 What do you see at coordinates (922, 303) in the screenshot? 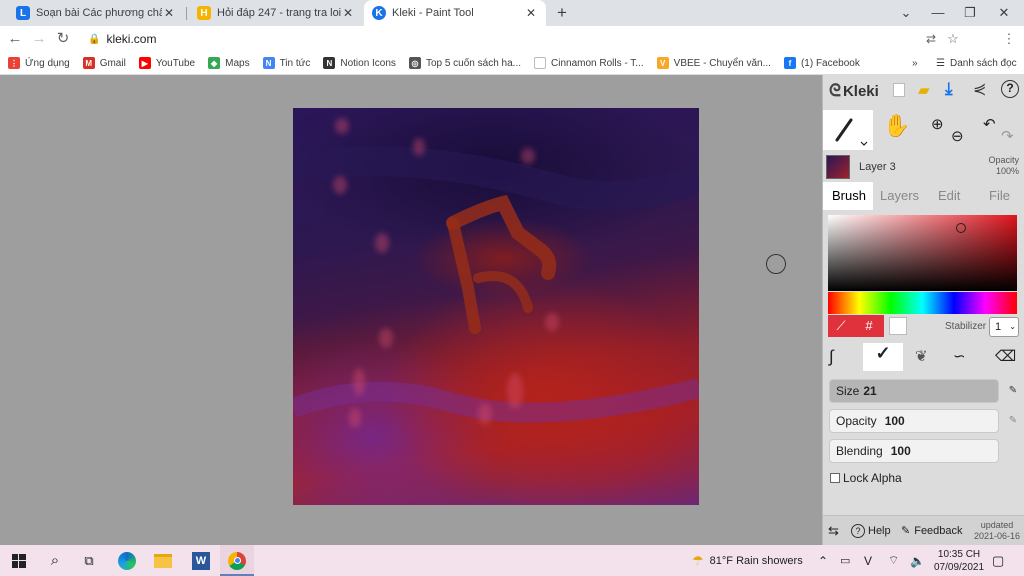
I see `hue-slider` at bounding box center [922, 303].